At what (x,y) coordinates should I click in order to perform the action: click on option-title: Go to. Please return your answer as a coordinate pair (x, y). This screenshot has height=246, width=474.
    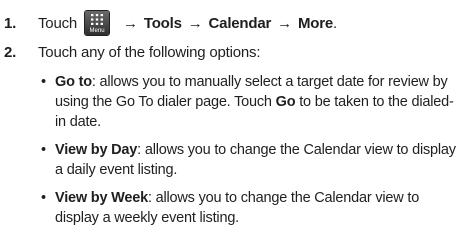
    Looking at the image, I should click on (73, 82).